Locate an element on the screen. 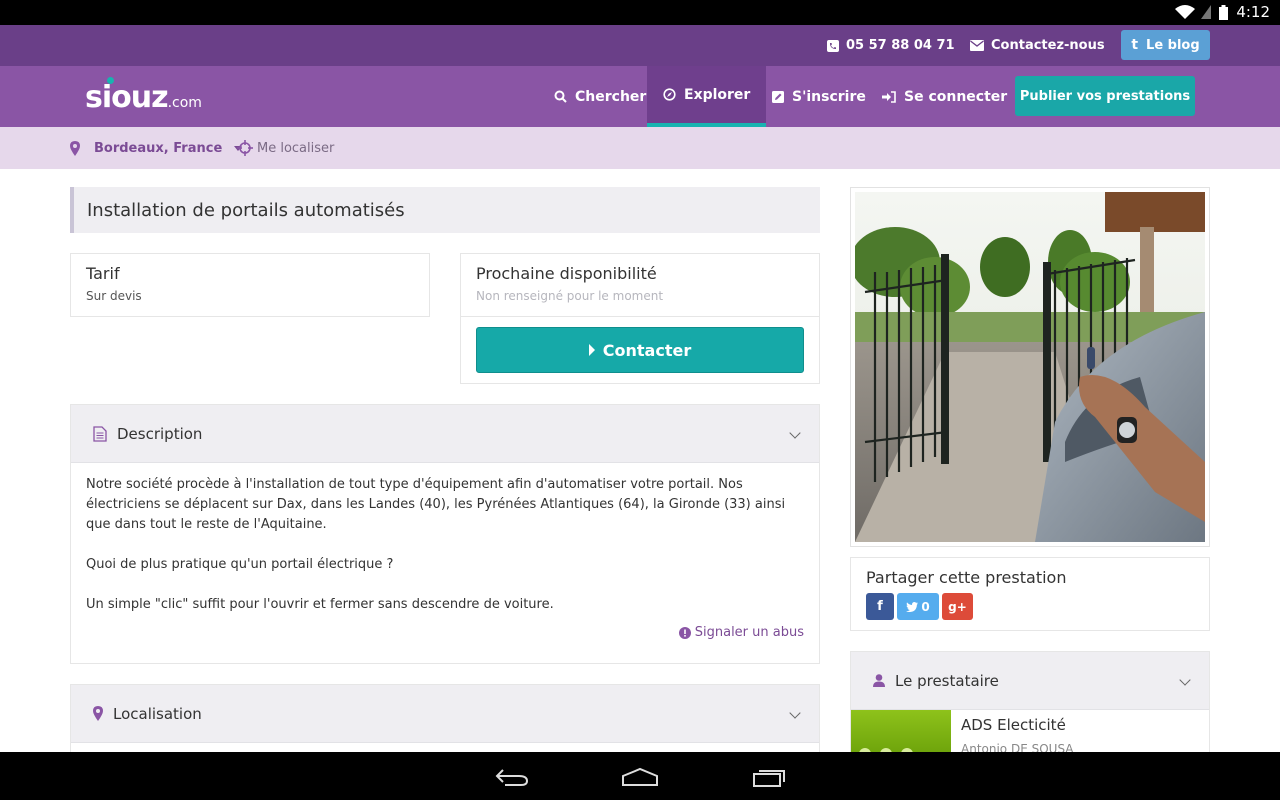 This screenshot has width=1280, height=800. exclamation-circle-icon is located at coordinates (684, 632).